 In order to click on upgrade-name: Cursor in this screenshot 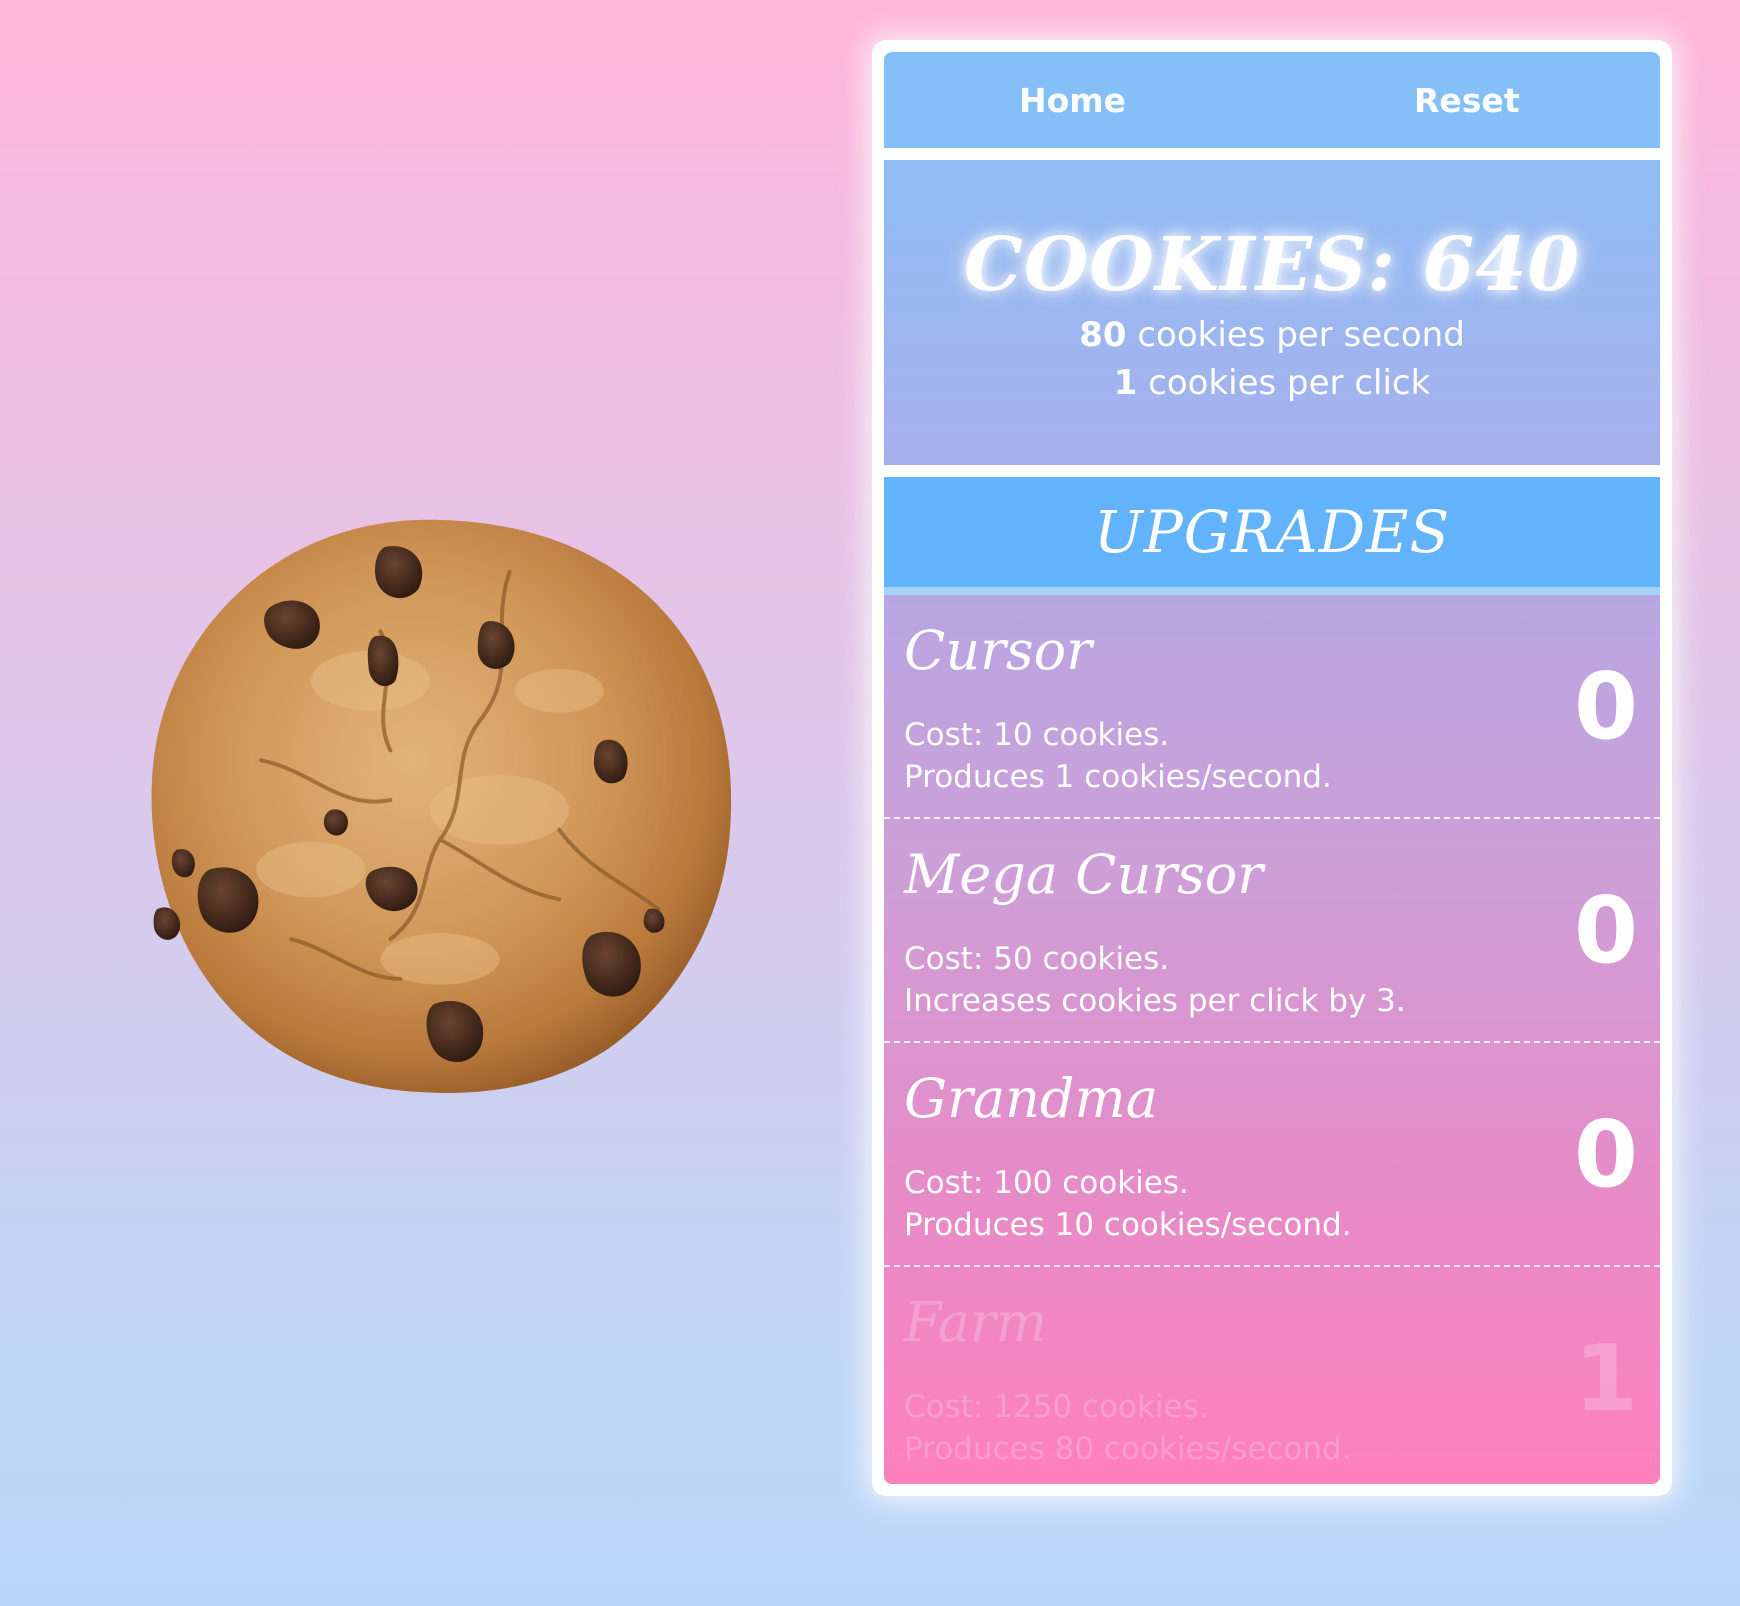, I will do `click(998, 650)`.